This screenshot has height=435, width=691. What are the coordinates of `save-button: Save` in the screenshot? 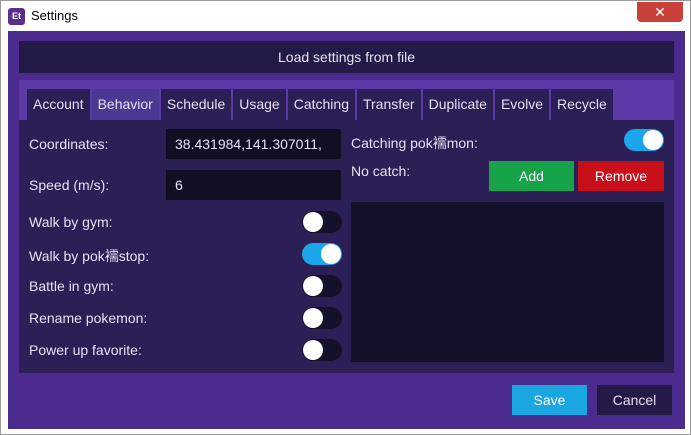 It's located at (549, 400).